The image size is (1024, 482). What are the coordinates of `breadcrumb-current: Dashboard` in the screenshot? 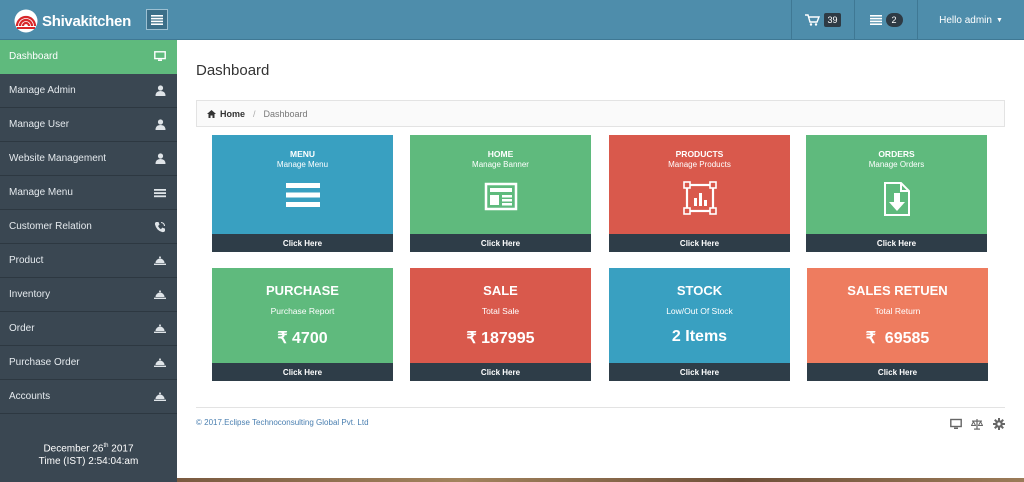 It's located at (285, 113).